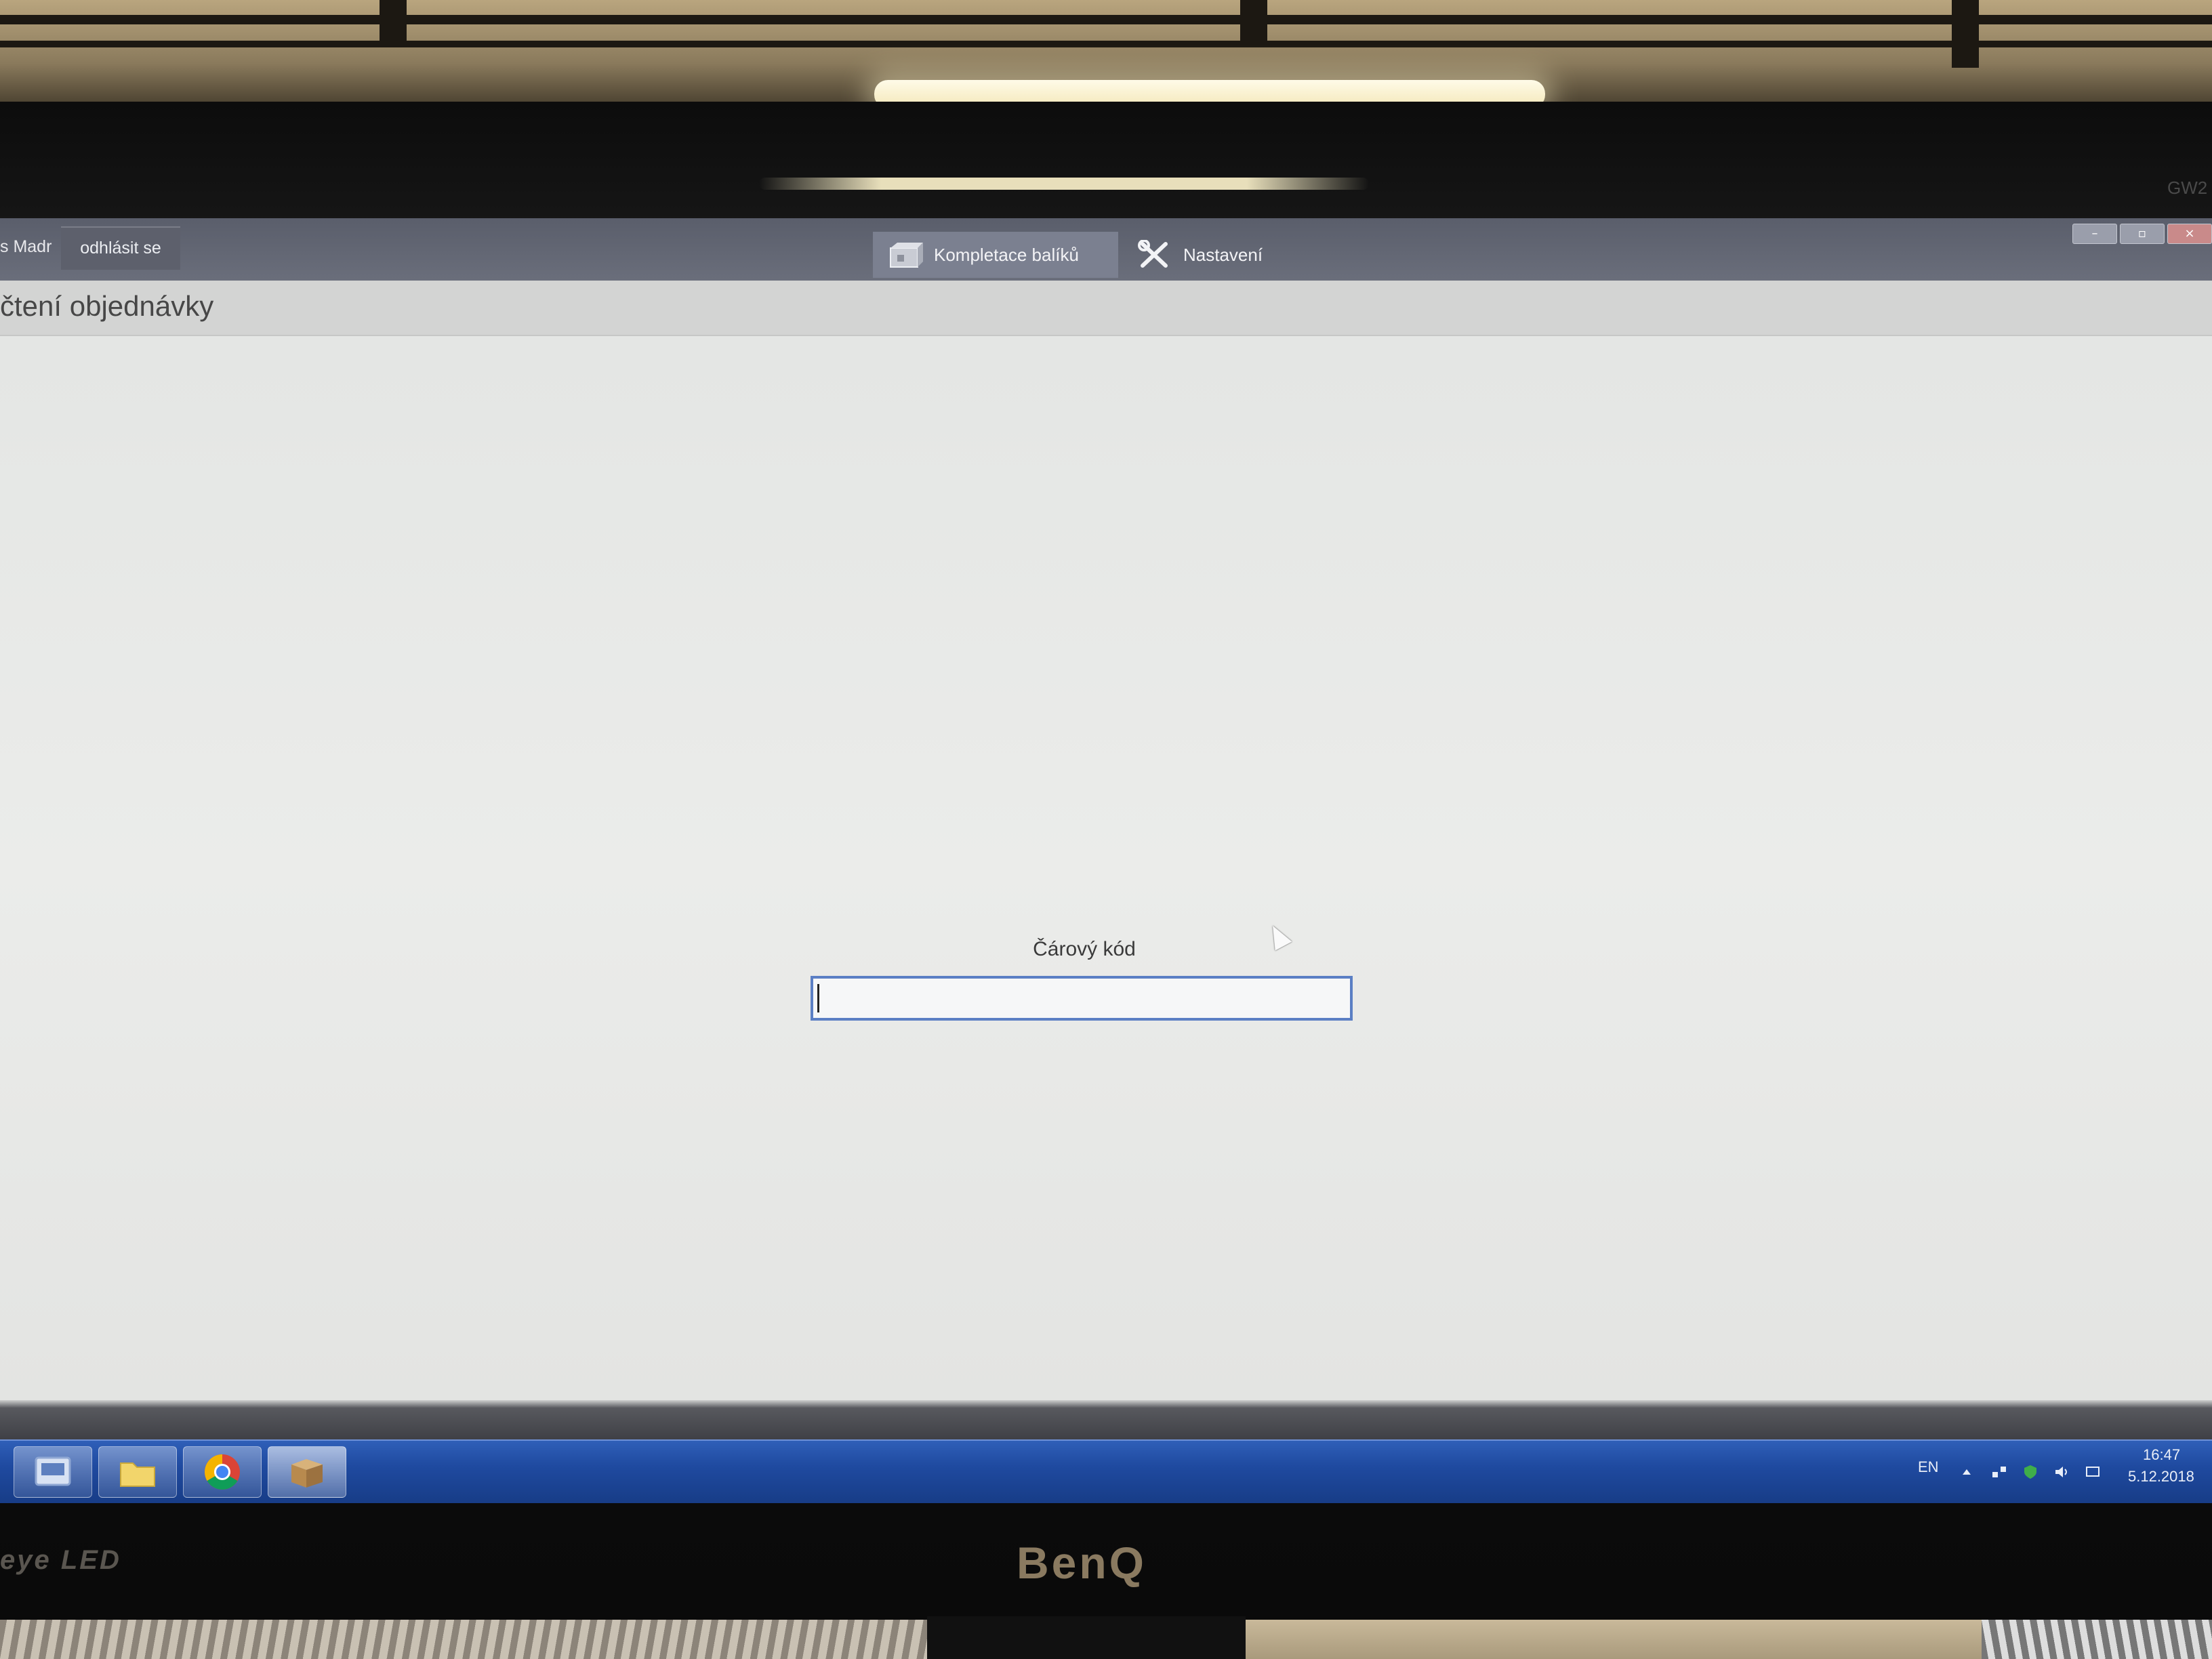 The width and height of the screenshot is (2212, 1659). I want to click on network-icon, so click(1999, 1472).